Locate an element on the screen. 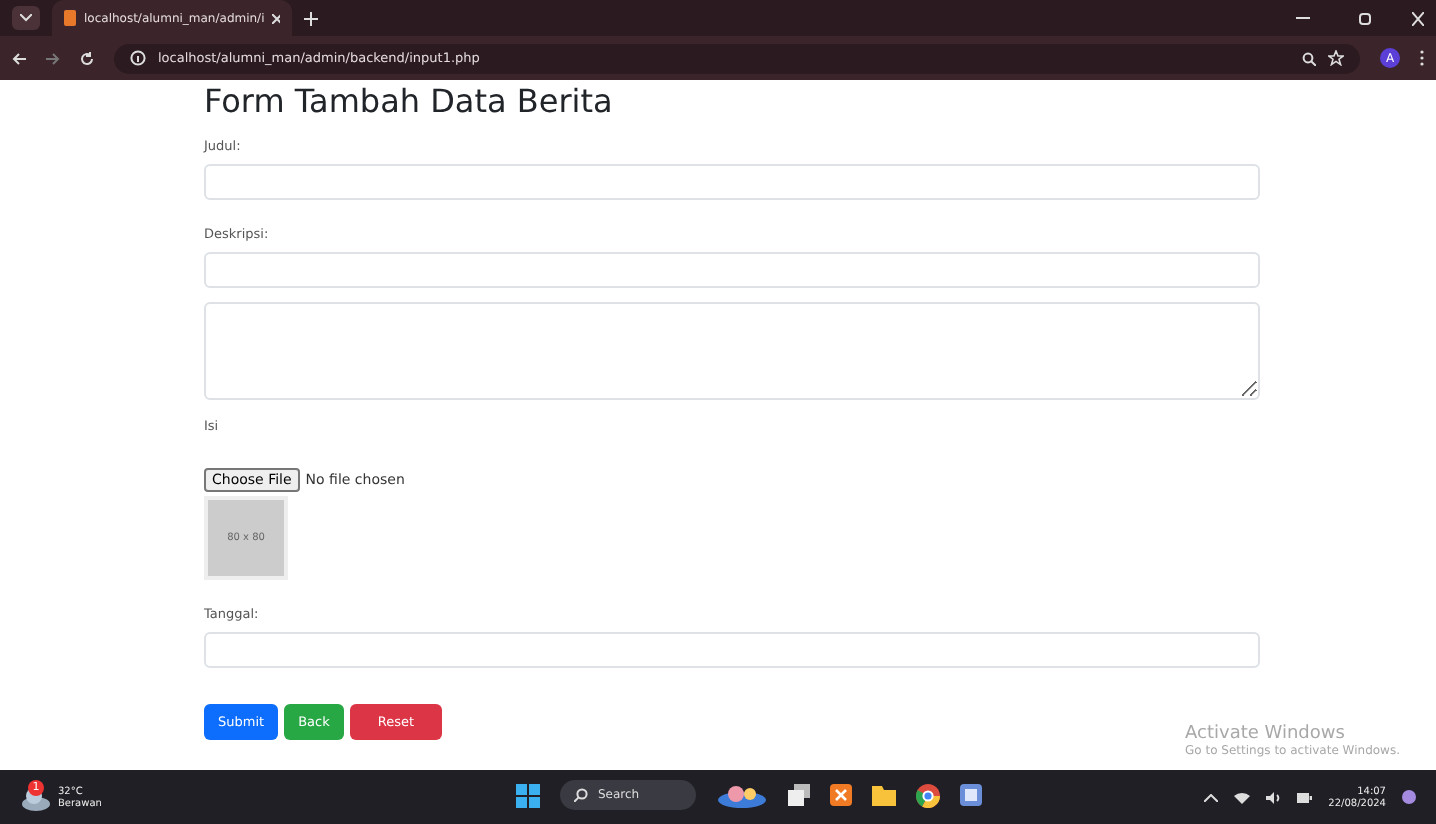  activation-title: Activate Windows is located at coordinates (1266, 734).